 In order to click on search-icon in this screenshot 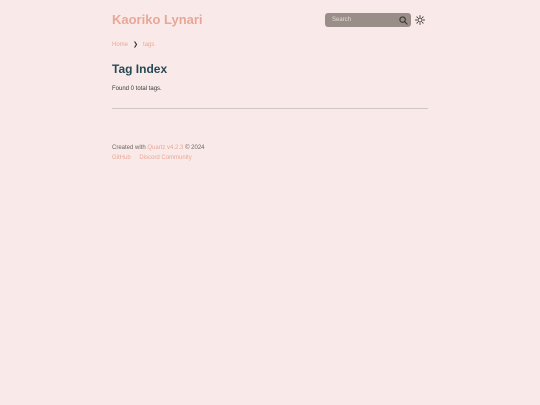, I will do `click(403, 20)`.